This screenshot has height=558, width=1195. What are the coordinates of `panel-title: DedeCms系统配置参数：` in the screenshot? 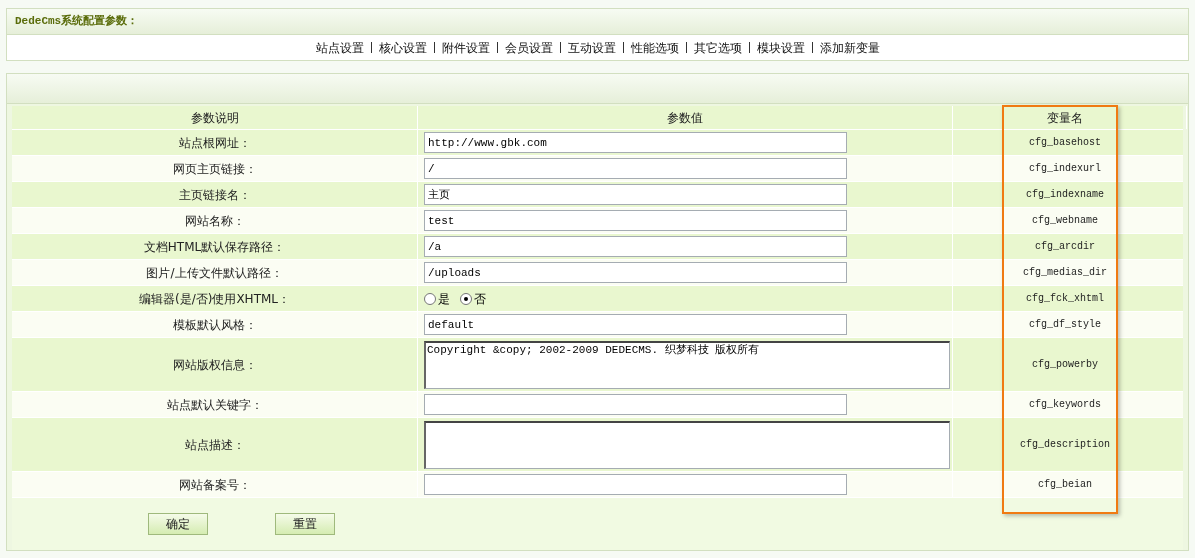 It's located at (77, 21).